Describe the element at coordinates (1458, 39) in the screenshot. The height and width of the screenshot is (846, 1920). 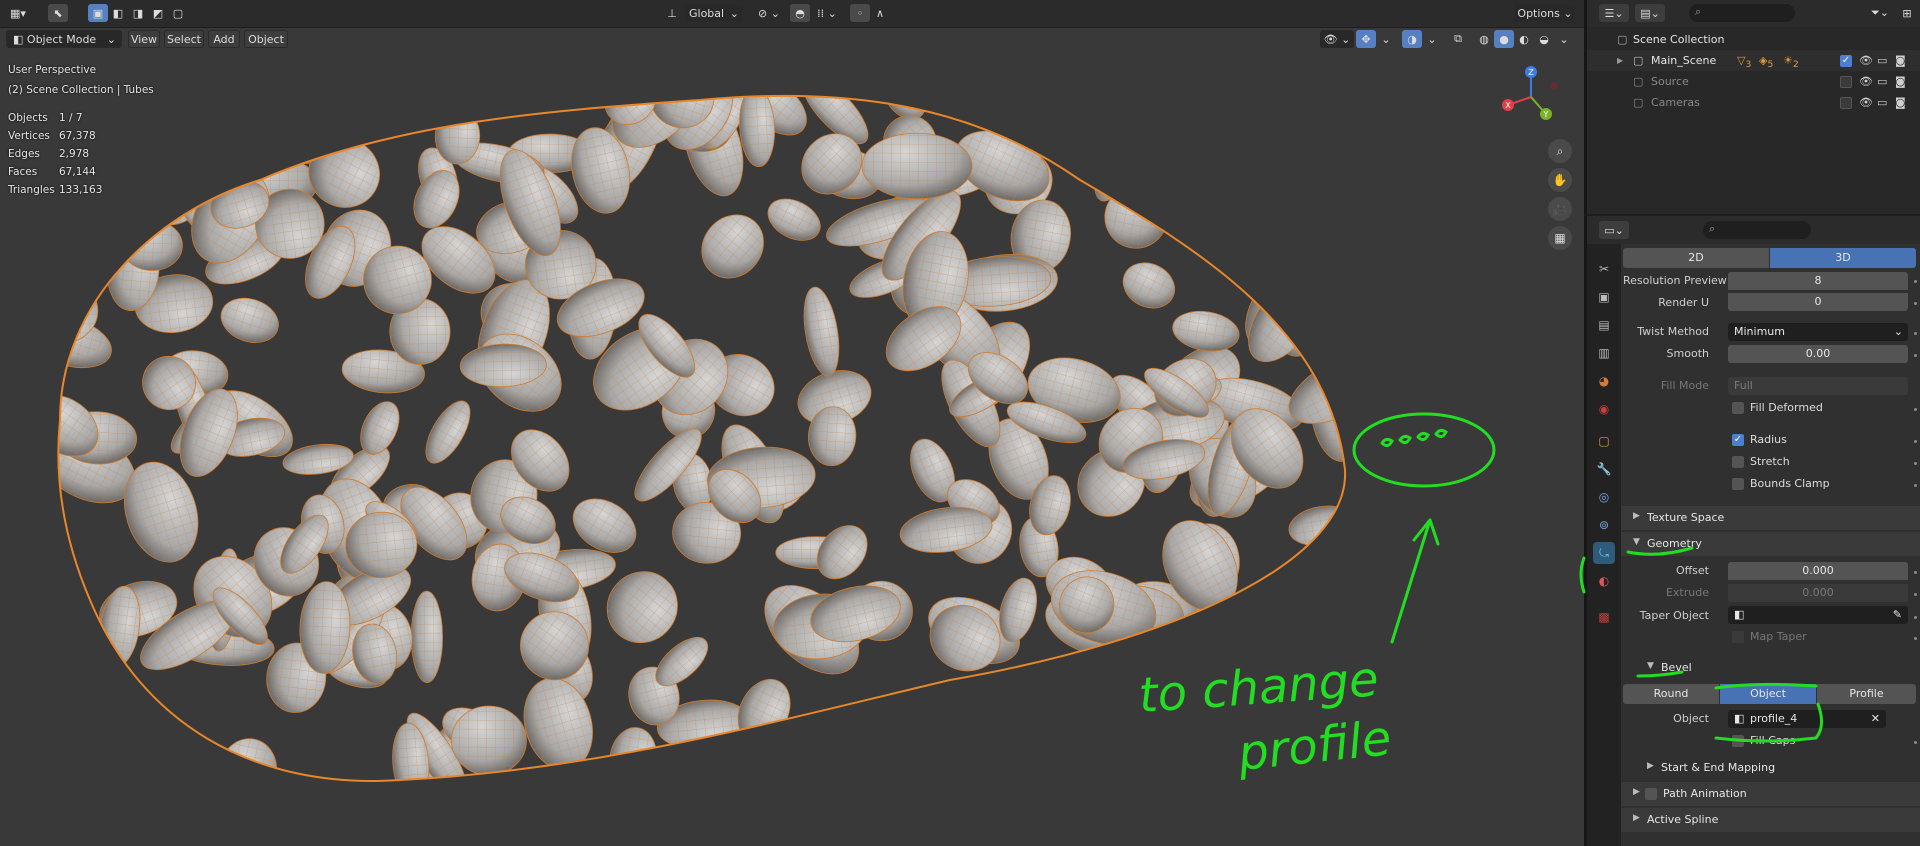
I see `xray-icon: ⧉` at that location.